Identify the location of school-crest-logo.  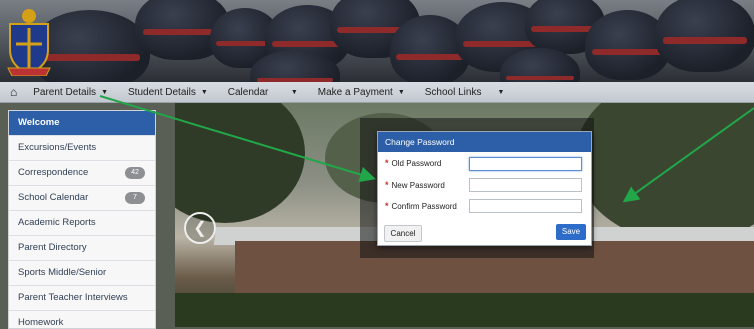
(29, 42).